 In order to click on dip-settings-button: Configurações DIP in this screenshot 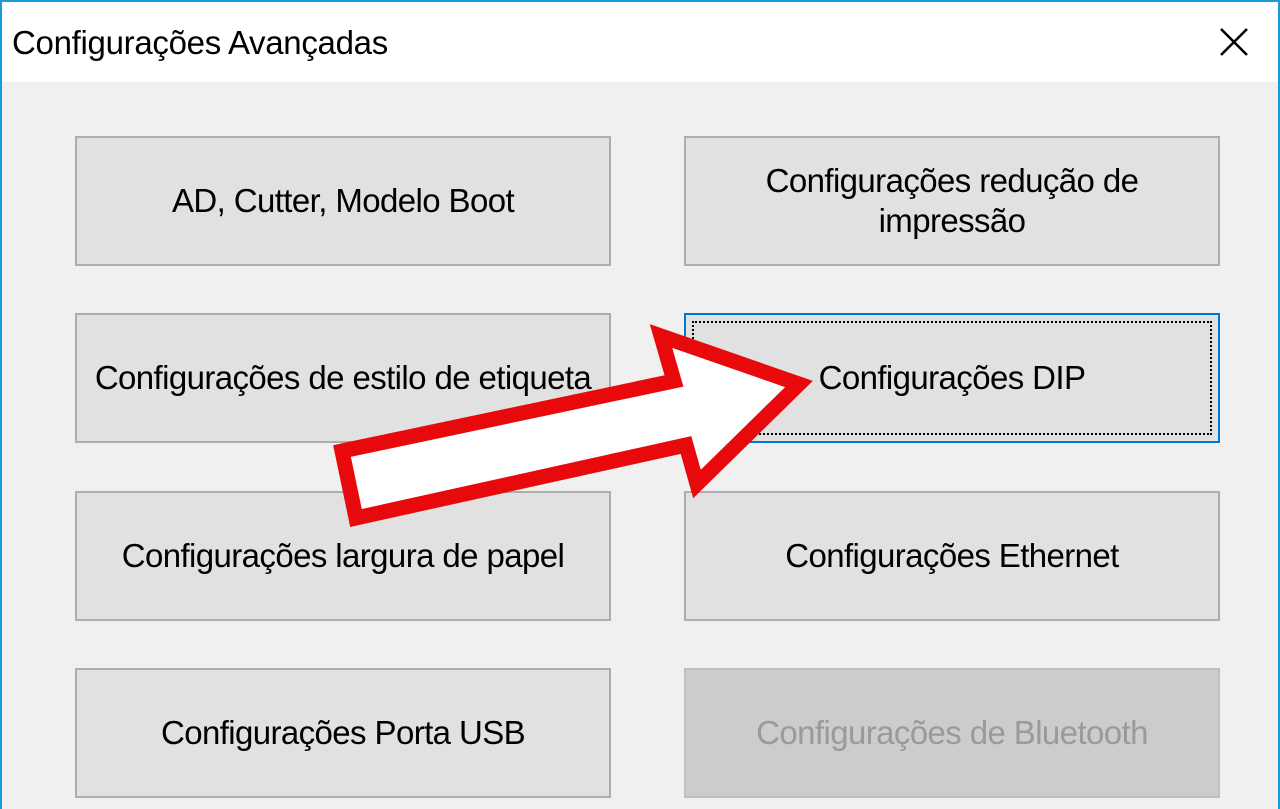, I will do `click(952, 378)`.